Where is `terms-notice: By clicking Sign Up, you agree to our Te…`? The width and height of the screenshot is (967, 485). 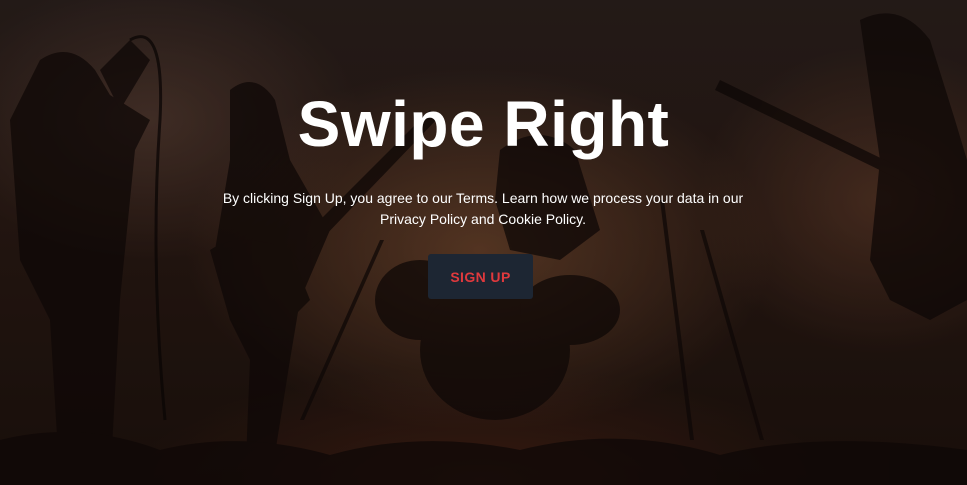
terms-notice: By clicking Sign Up, you agree to our Te… is located at coordinates (483, 208).